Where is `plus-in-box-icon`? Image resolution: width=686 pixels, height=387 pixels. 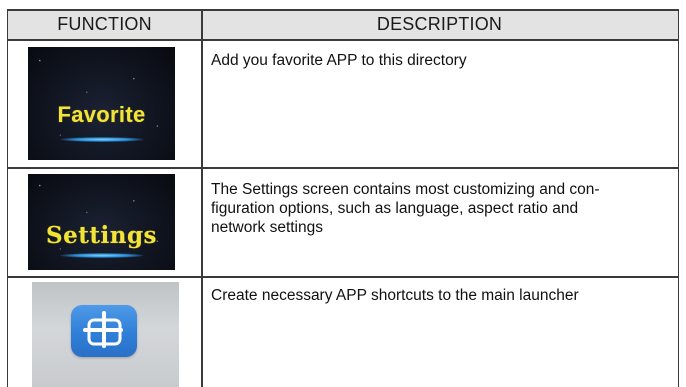
plus-in-box-icon is located at coordinates (103, 329).